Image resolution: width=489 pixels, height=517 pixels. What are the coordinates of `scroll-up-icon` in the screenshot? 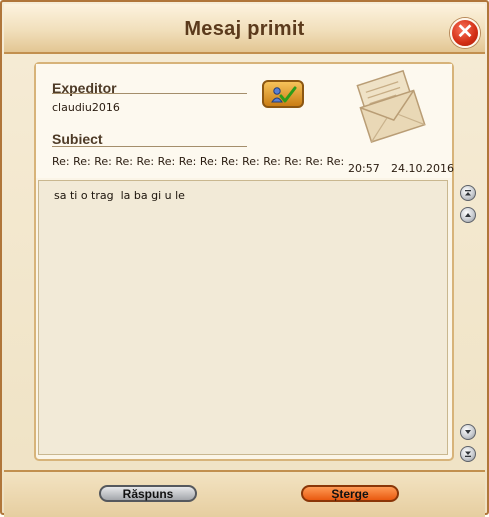 It's located at (468, 215).